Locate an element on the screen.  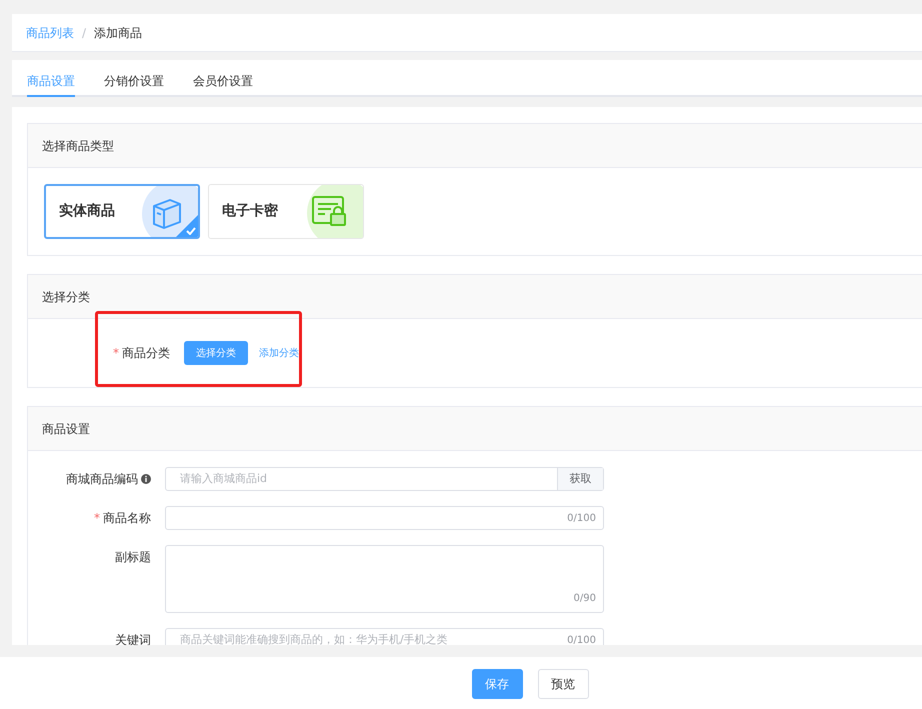
breadcrumb-link: 商品列表 is located at coordinates (50, 33).